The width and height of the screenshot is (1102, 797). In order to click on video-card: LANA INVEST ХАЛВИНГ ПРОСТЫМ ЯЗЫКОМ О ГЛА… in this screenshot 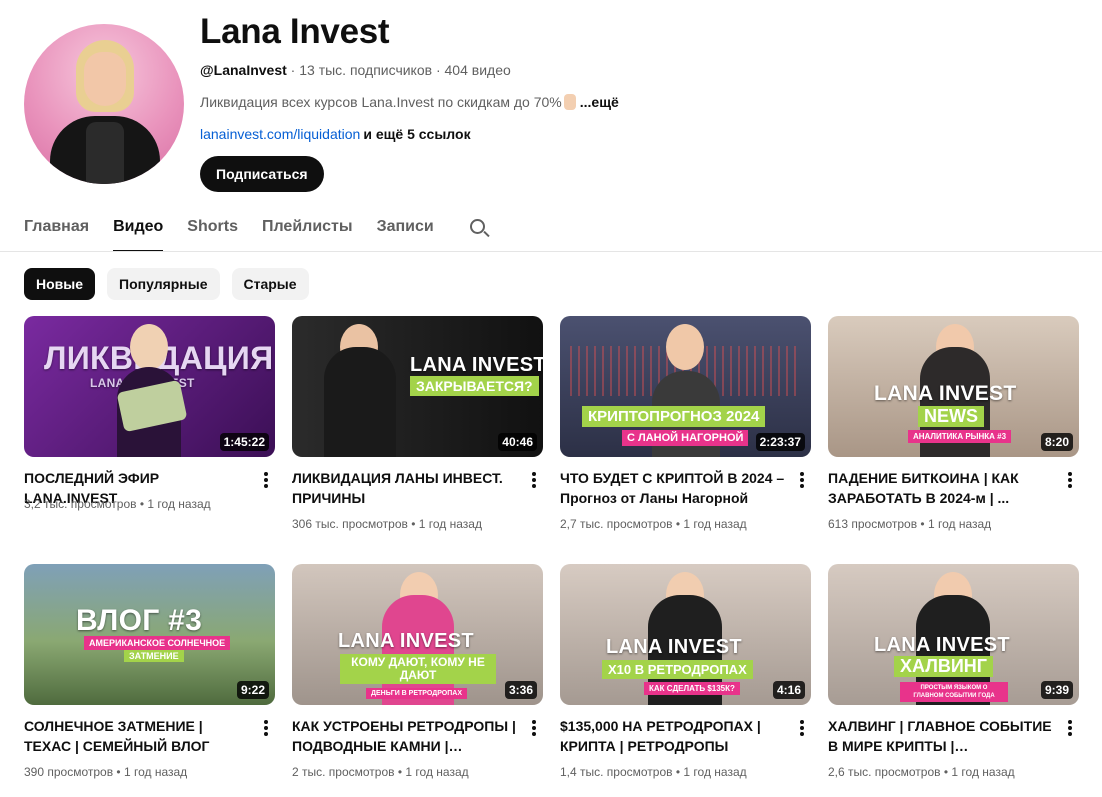, I will do `click(953, 674)`.